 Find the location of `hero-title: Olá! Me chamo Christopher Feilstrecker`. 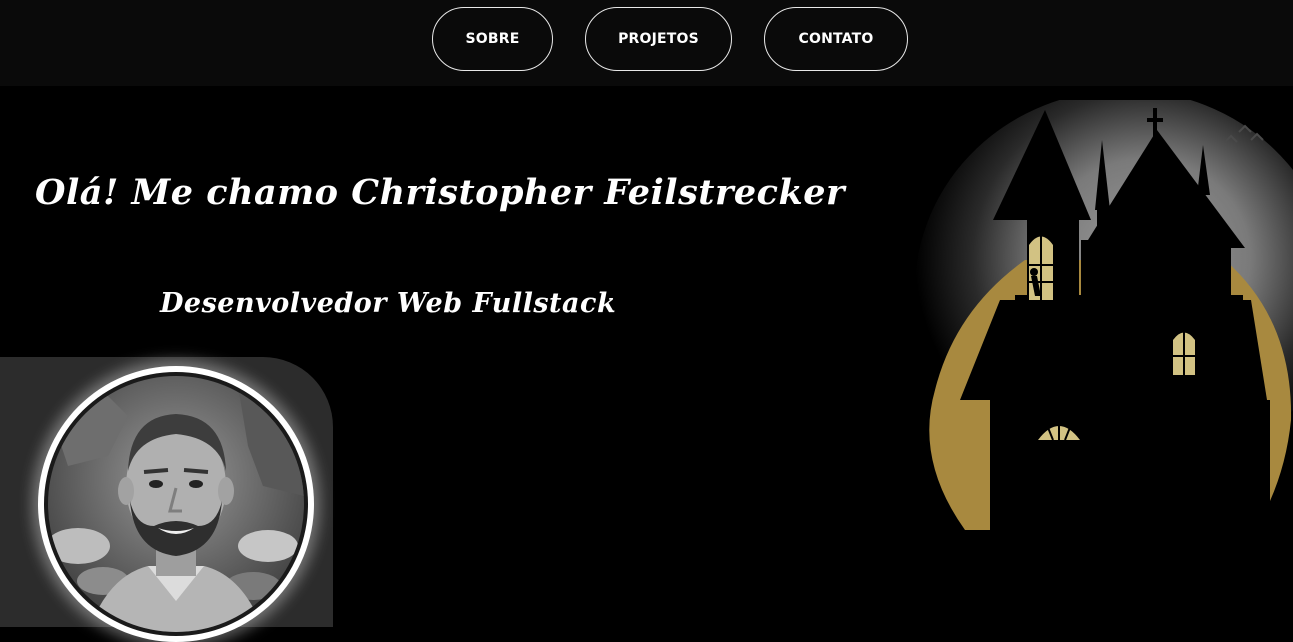

hero-title: Olá! Me chamo Christopher Feilstrecker is located at coordinates (440, 192).